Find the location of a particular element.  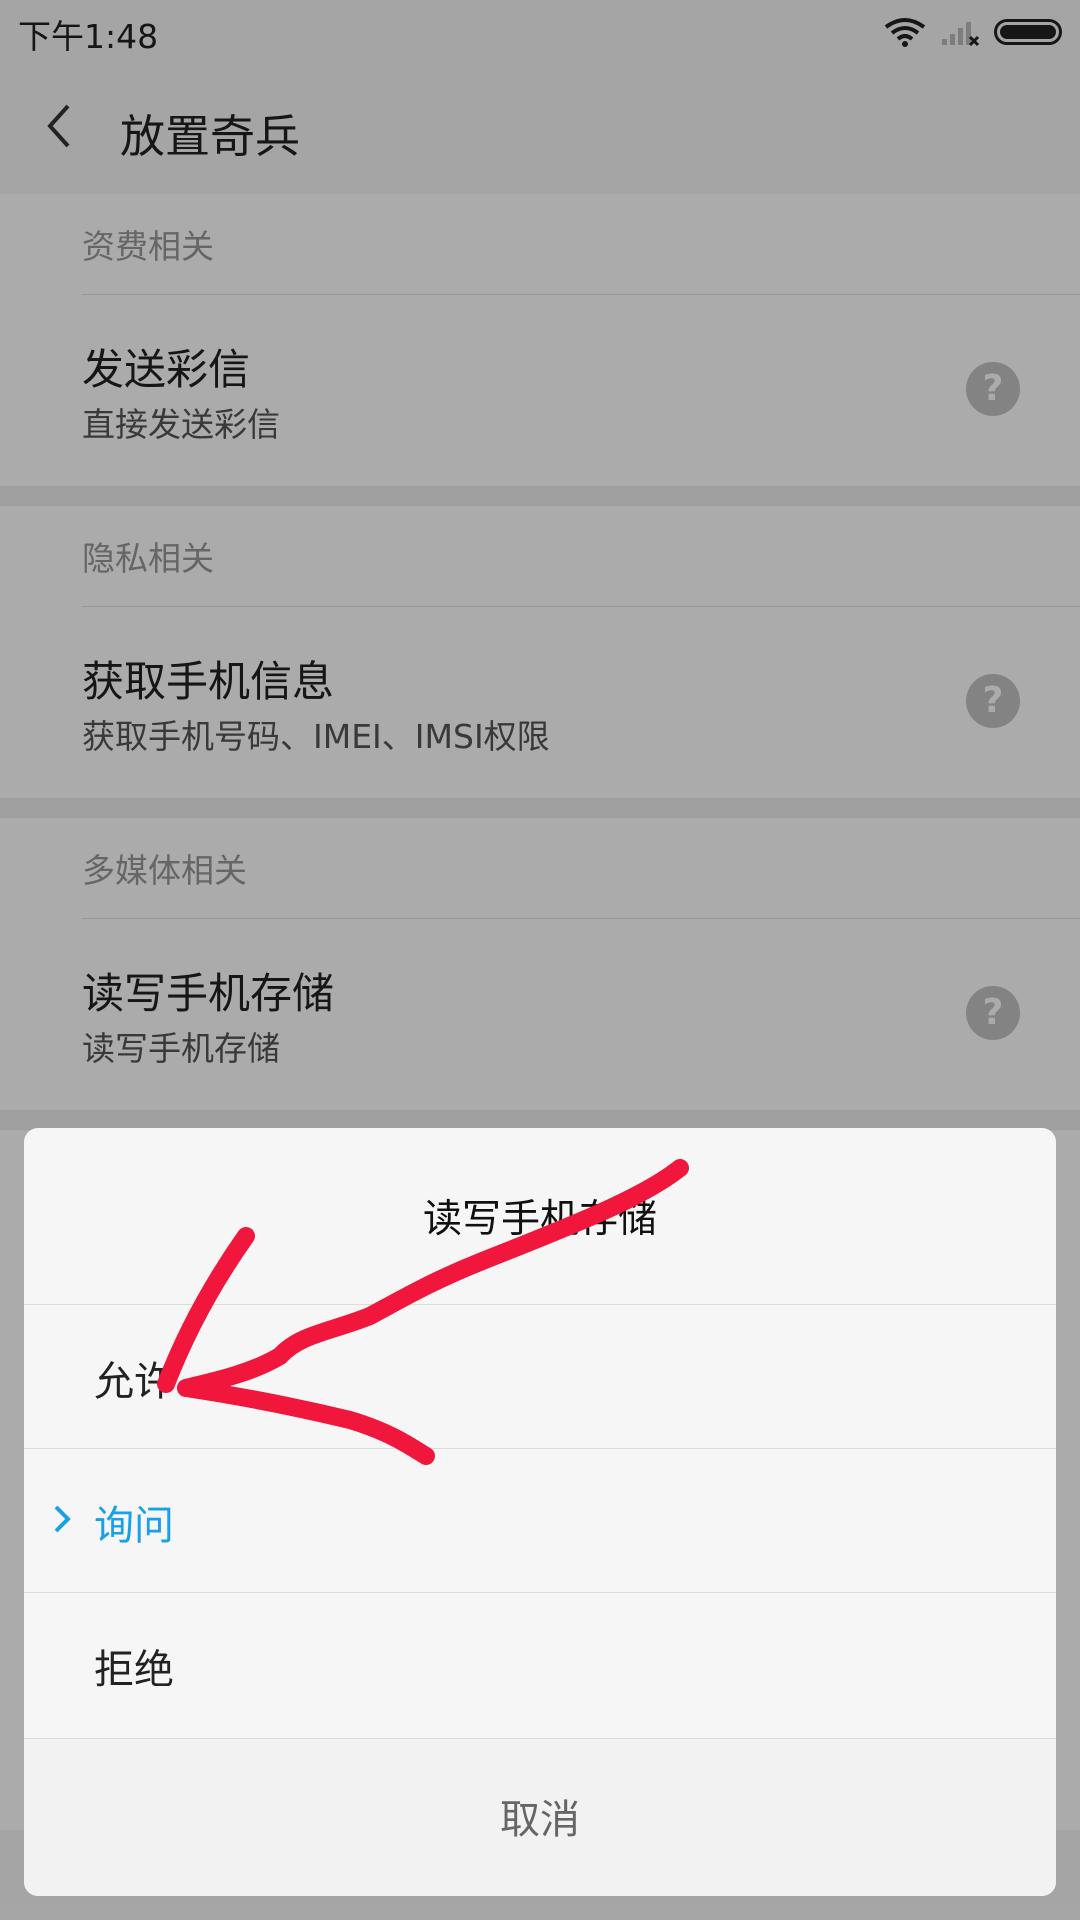

cancel-button: 取消 is located at coordinates (540, 1817).